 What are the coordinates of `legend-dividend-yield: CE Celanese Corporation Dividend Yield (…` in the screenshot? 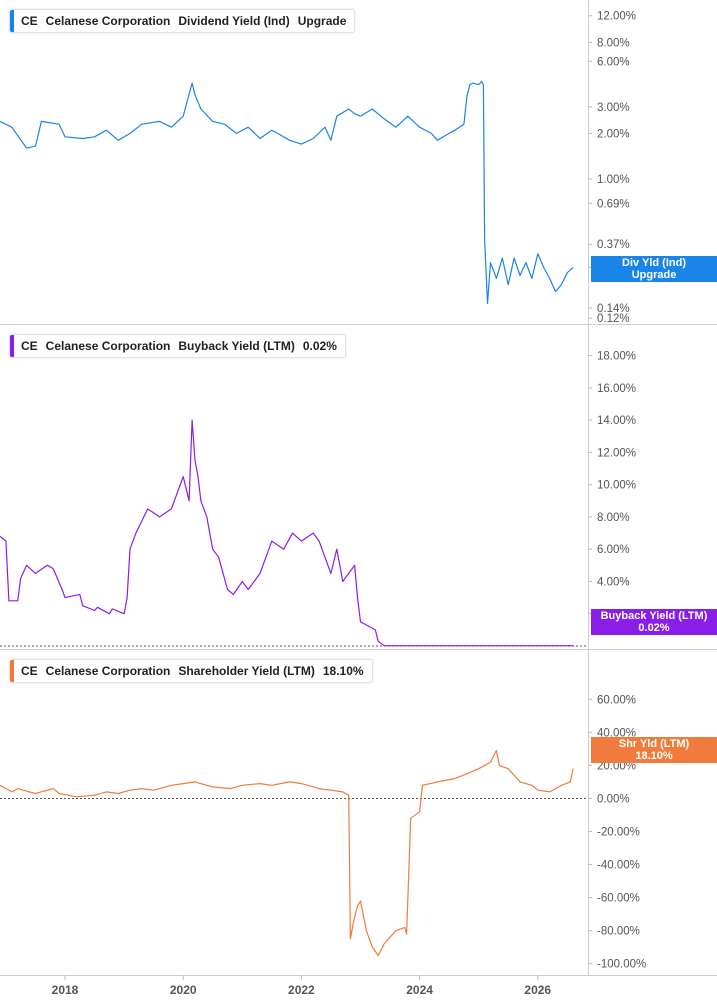 It's located at (182, 21).